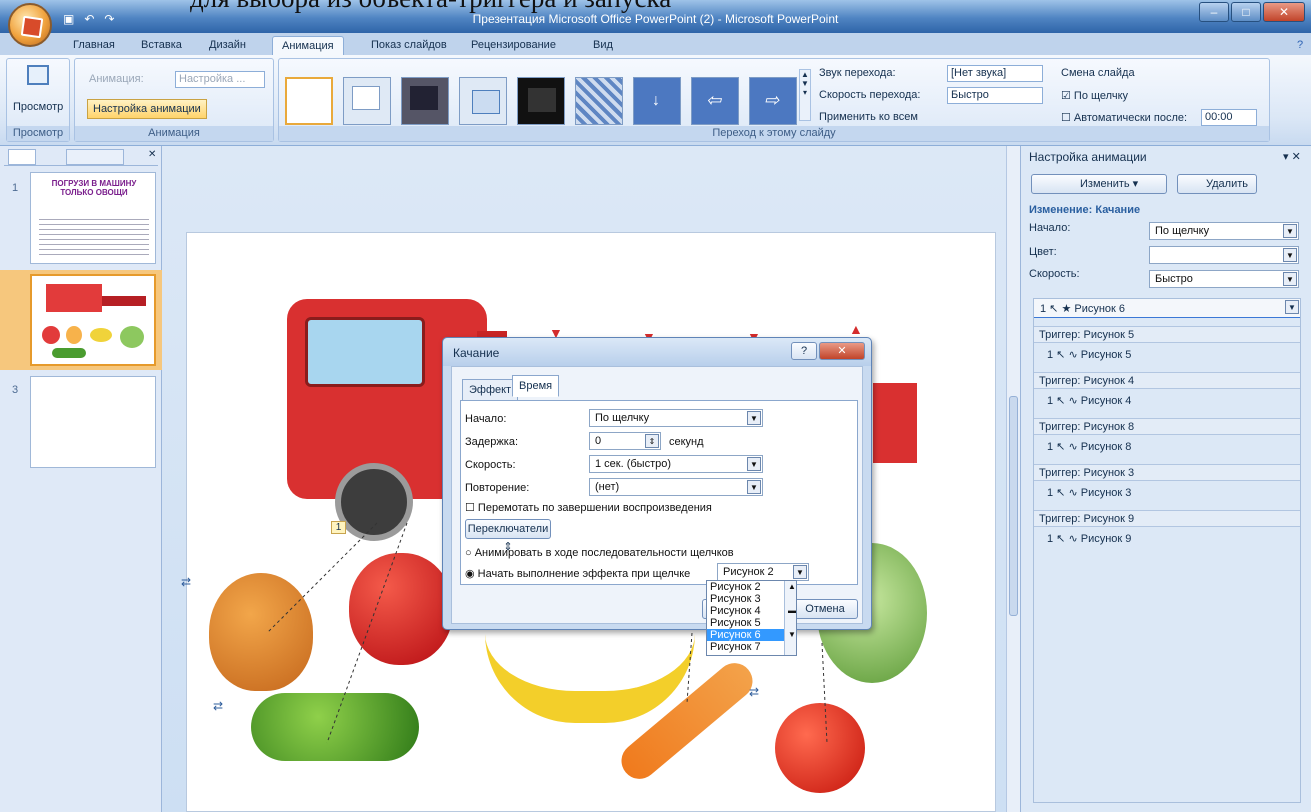  Describe the element at coordinates (38, 107) in the screenshot. I see `preview-button: Просмотр` at that location.